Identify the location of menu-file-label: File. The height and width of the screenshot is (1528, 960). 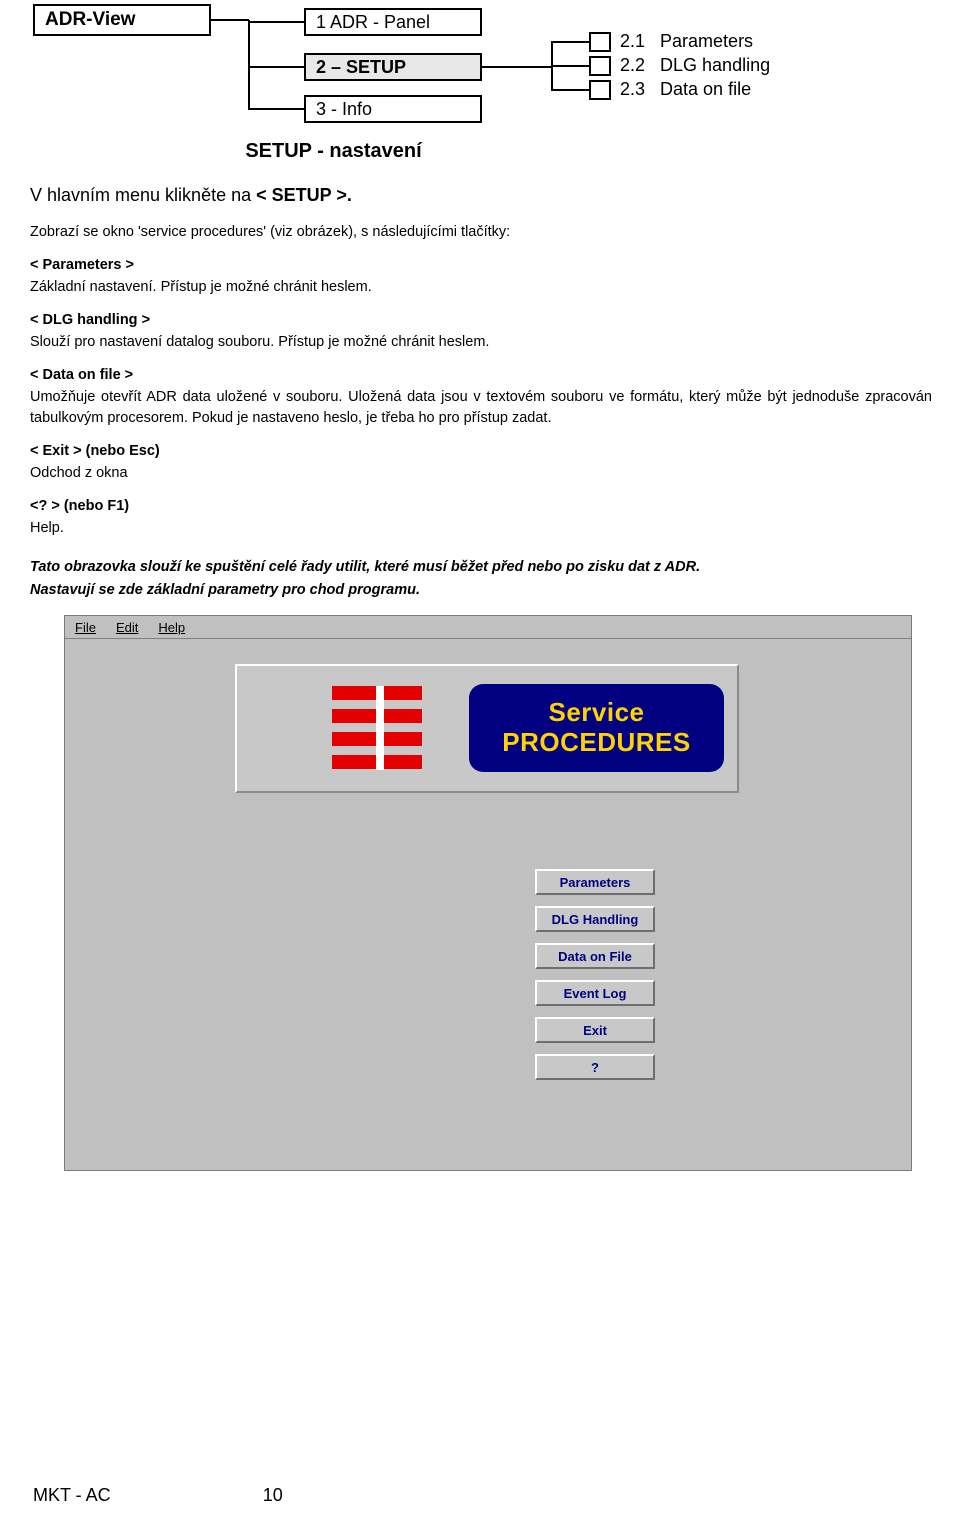
(85, 627).